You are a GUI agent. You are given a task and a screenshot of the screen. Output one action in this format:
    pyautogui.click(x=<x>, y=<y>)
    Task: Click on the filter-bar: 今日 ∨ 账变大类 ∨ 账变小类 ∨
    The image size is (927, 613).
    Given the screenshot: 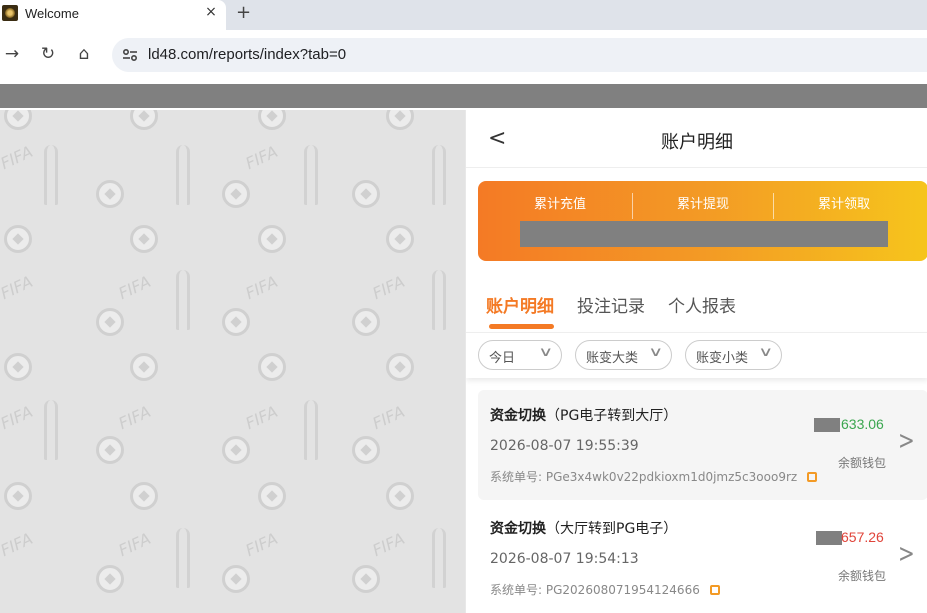 What is the action you would take?
    pyautogui.click(x=696, y=355)
    